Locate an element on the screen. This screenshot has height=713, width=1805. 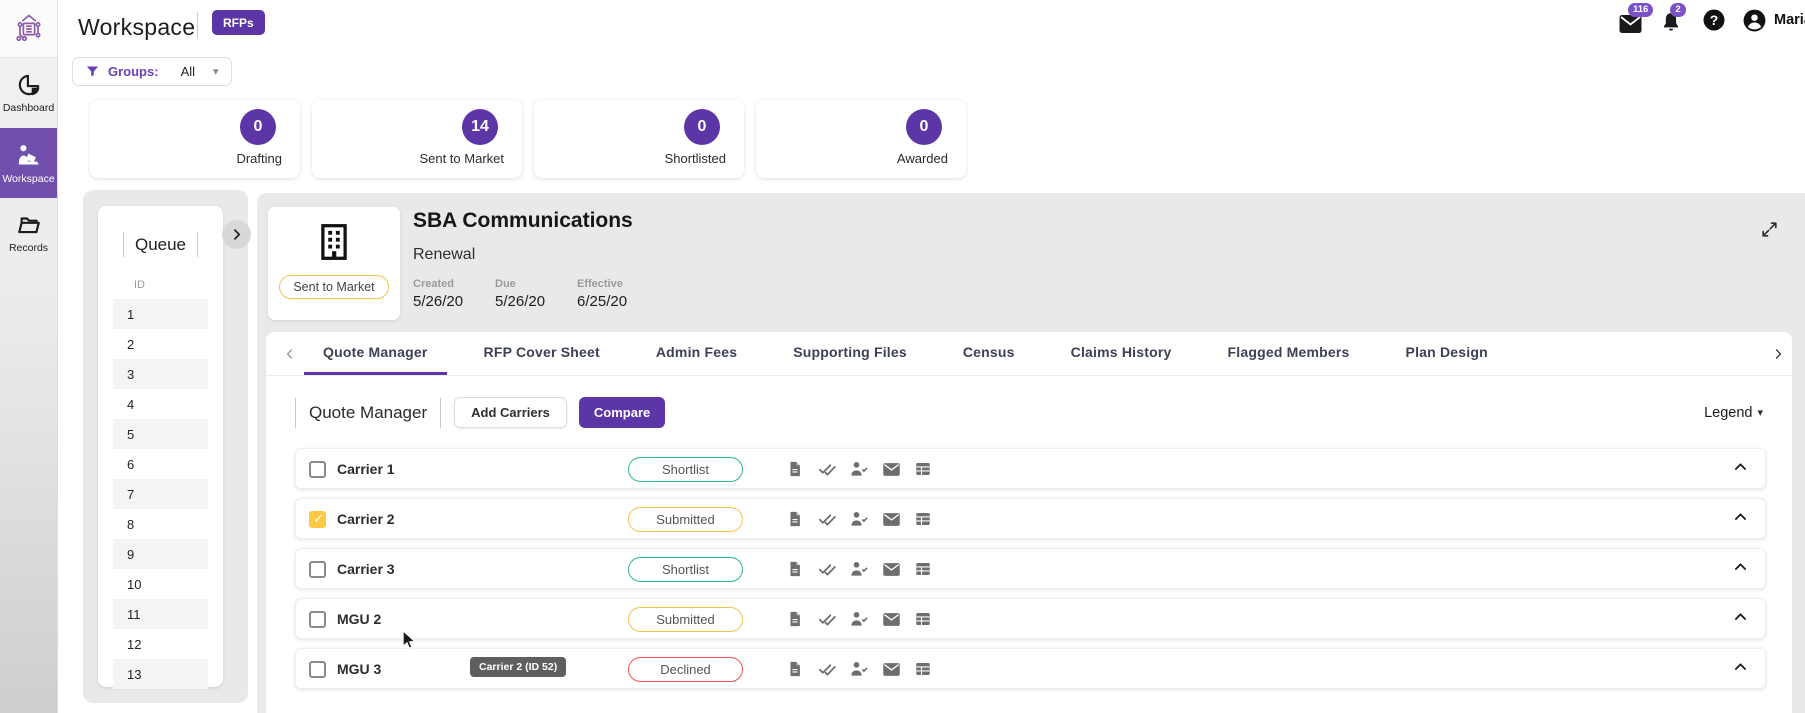
queue-collapse-button is located at coordinates (236, 234).